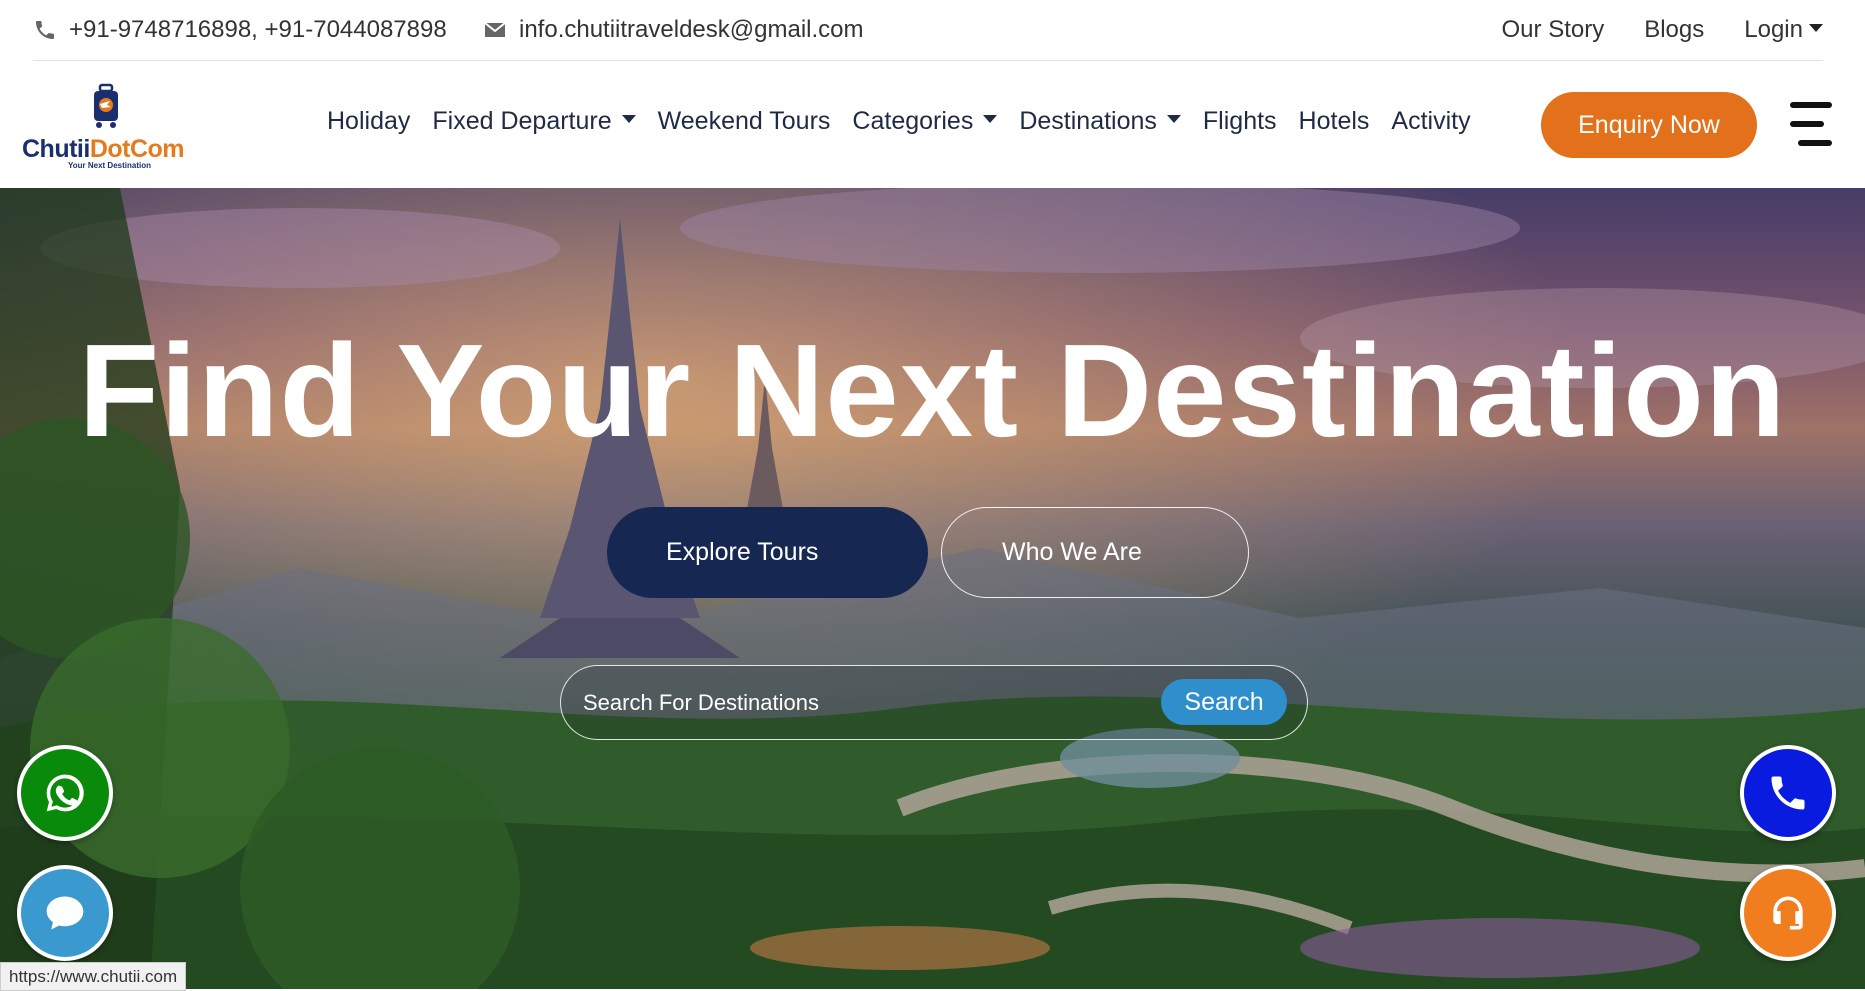 The height and width of the screenshot is (991, 1865). I want to click on nav-item-destinations: Destinations, so click(1100, 121).